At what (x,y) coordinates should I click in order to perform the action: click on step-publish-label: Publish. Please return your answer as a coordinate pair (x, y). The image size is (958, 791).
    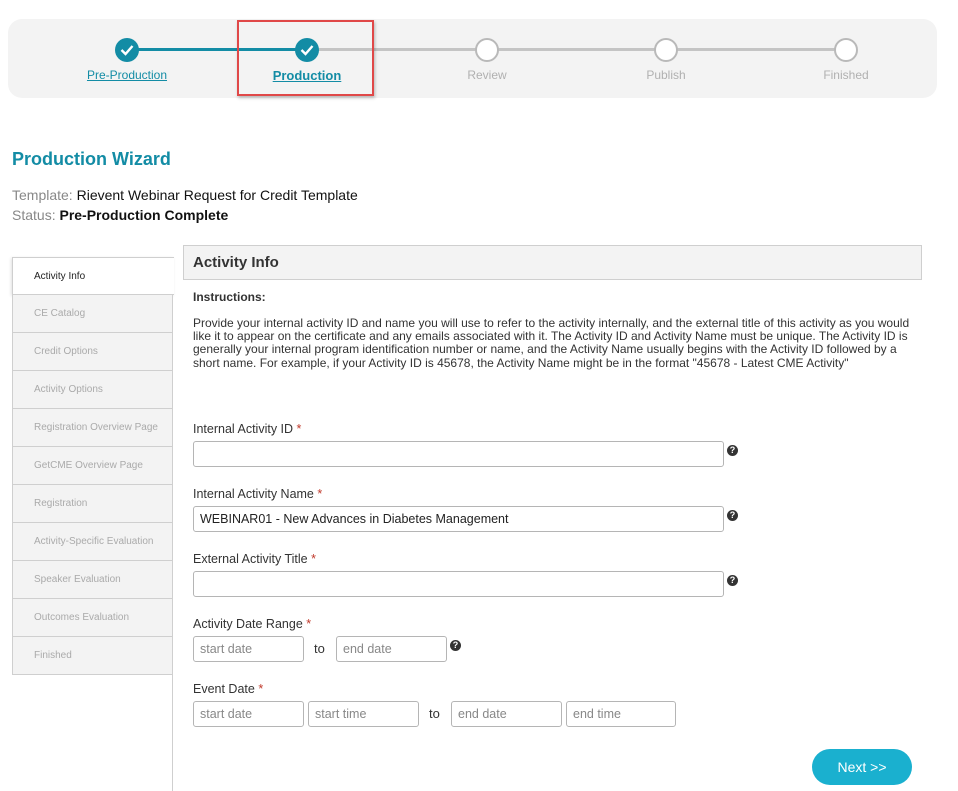
    Looking at the image, I should click on (666, 75).